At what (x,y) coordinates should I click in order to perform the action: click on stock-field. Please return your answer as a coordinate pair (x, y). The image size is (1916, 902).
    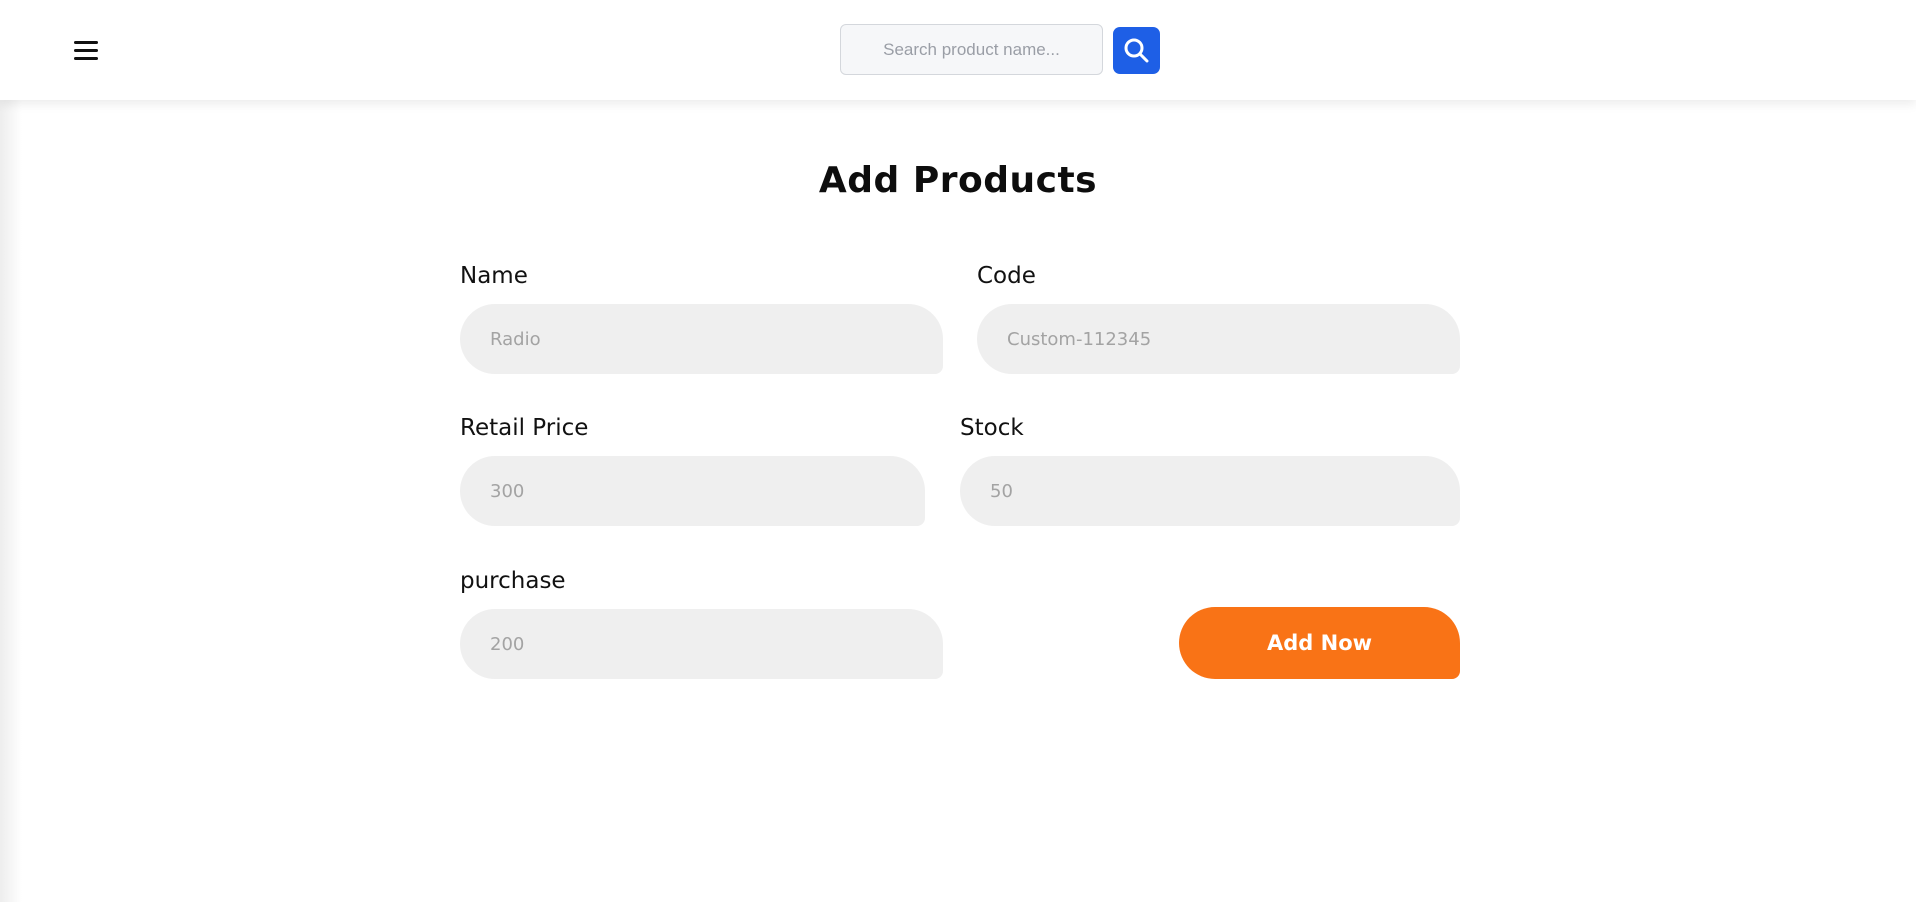
    Looking at the image, I should click on (1210, 491).